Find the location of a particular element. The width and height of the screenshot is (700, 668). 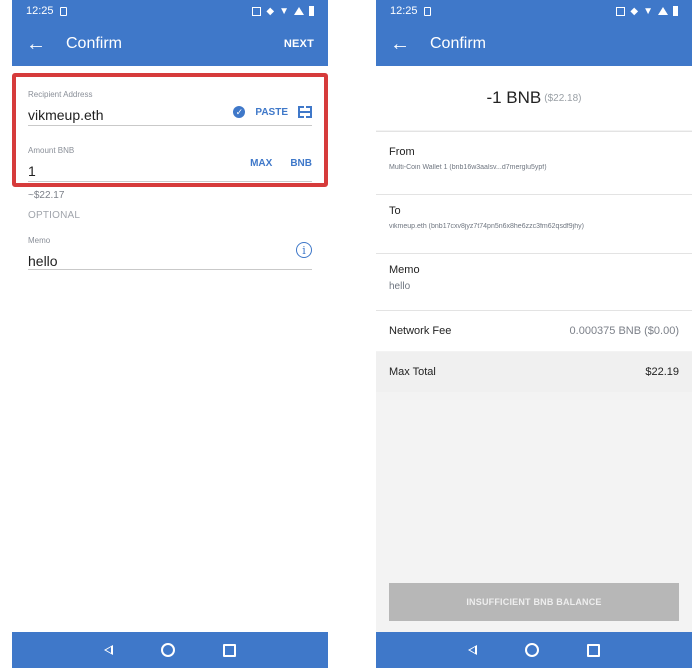

check-circle-icon: ✓ is located at coordinates (239, 112).